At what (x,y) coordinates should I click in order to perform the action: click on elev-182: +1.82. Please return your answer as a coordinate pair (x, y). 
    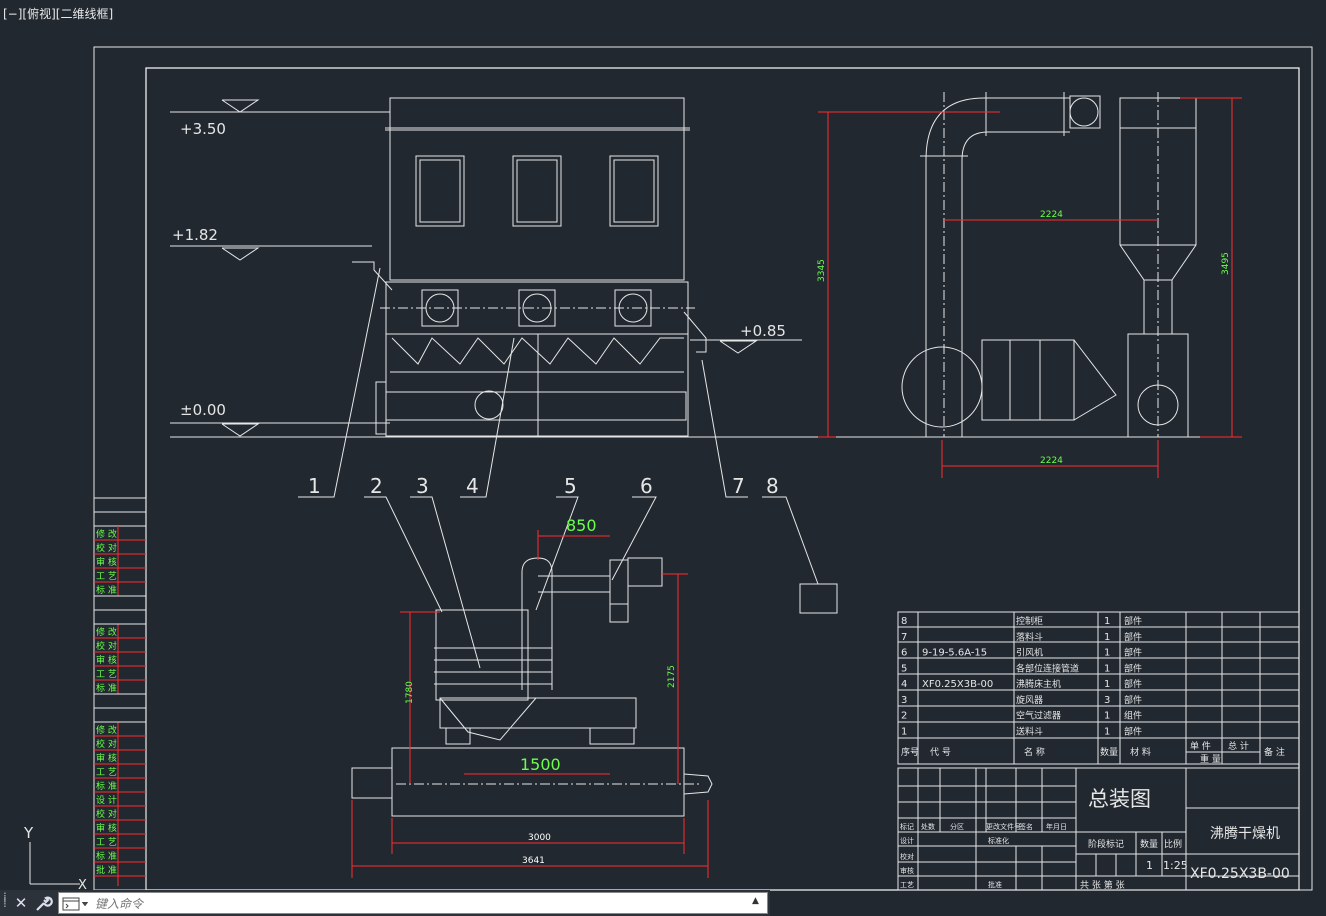
    Looking at the image, I should click on (195, 235).